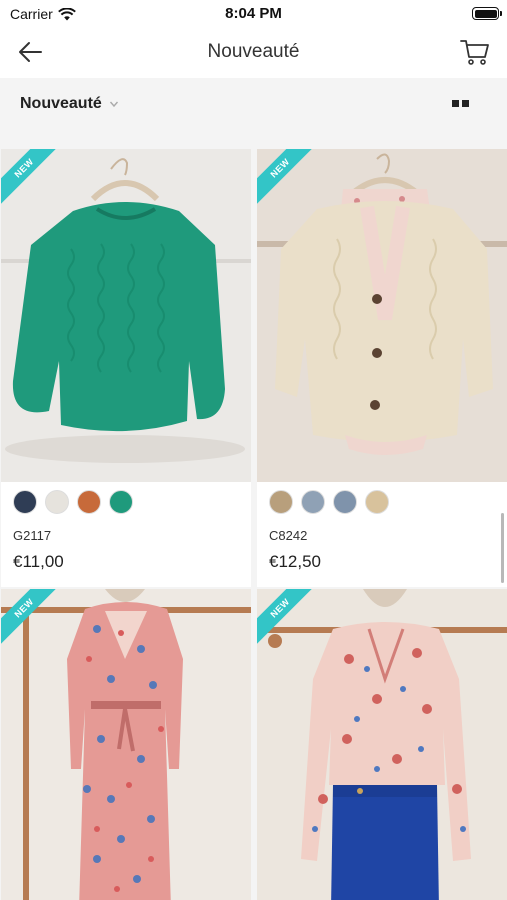 The image size is (507, 900). Describe the element at coordinates (487, 13) in the screenshot. I see `battery-icon` at that location.